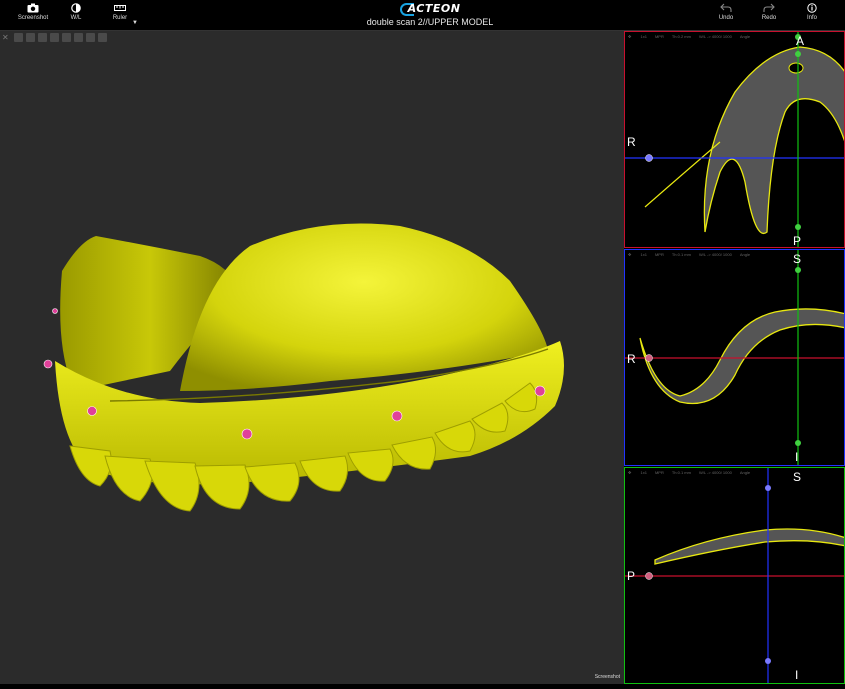 The image size is (845, 689). I want to click on wl-label: W/L, so click(76, 18).